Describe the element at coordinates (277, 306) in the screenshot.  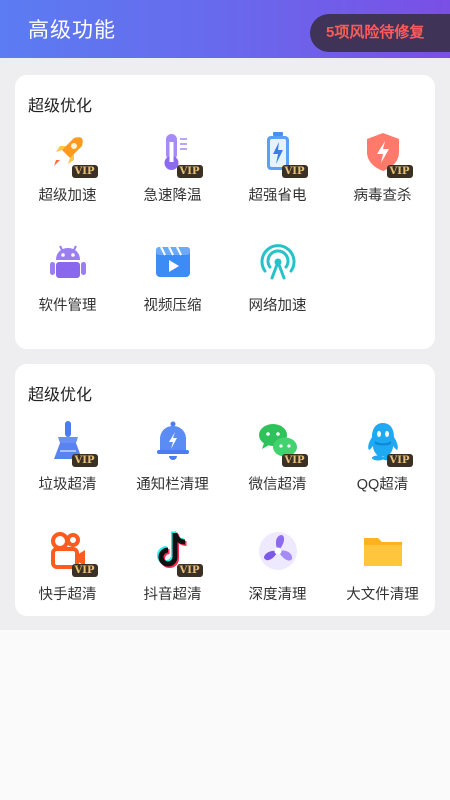
I see `grid-item-label: 网络加速` at that location.